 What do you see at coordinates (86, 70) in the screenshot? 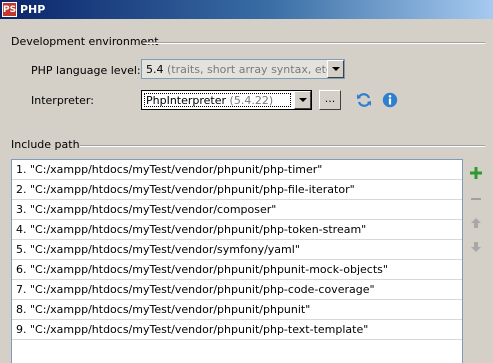
I see `language-level-label: PHP language level:` at bounding box center [86, 70].